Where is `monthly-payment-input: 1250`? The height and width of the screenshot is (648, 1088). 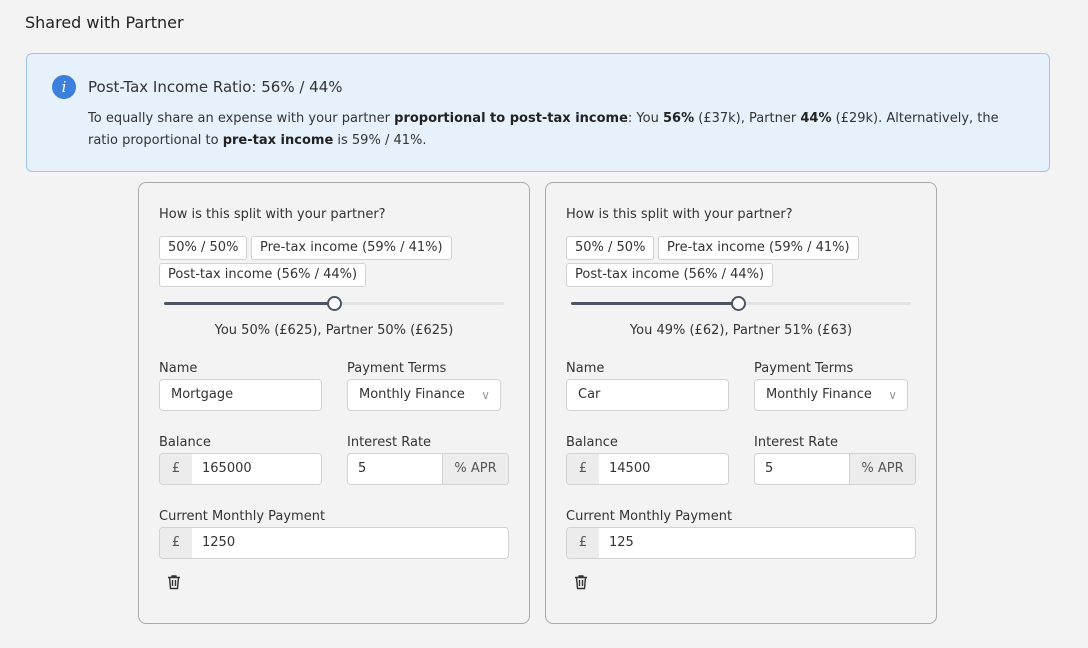 monthly-payment-input: 1250 is located at coordinates (350, 543).